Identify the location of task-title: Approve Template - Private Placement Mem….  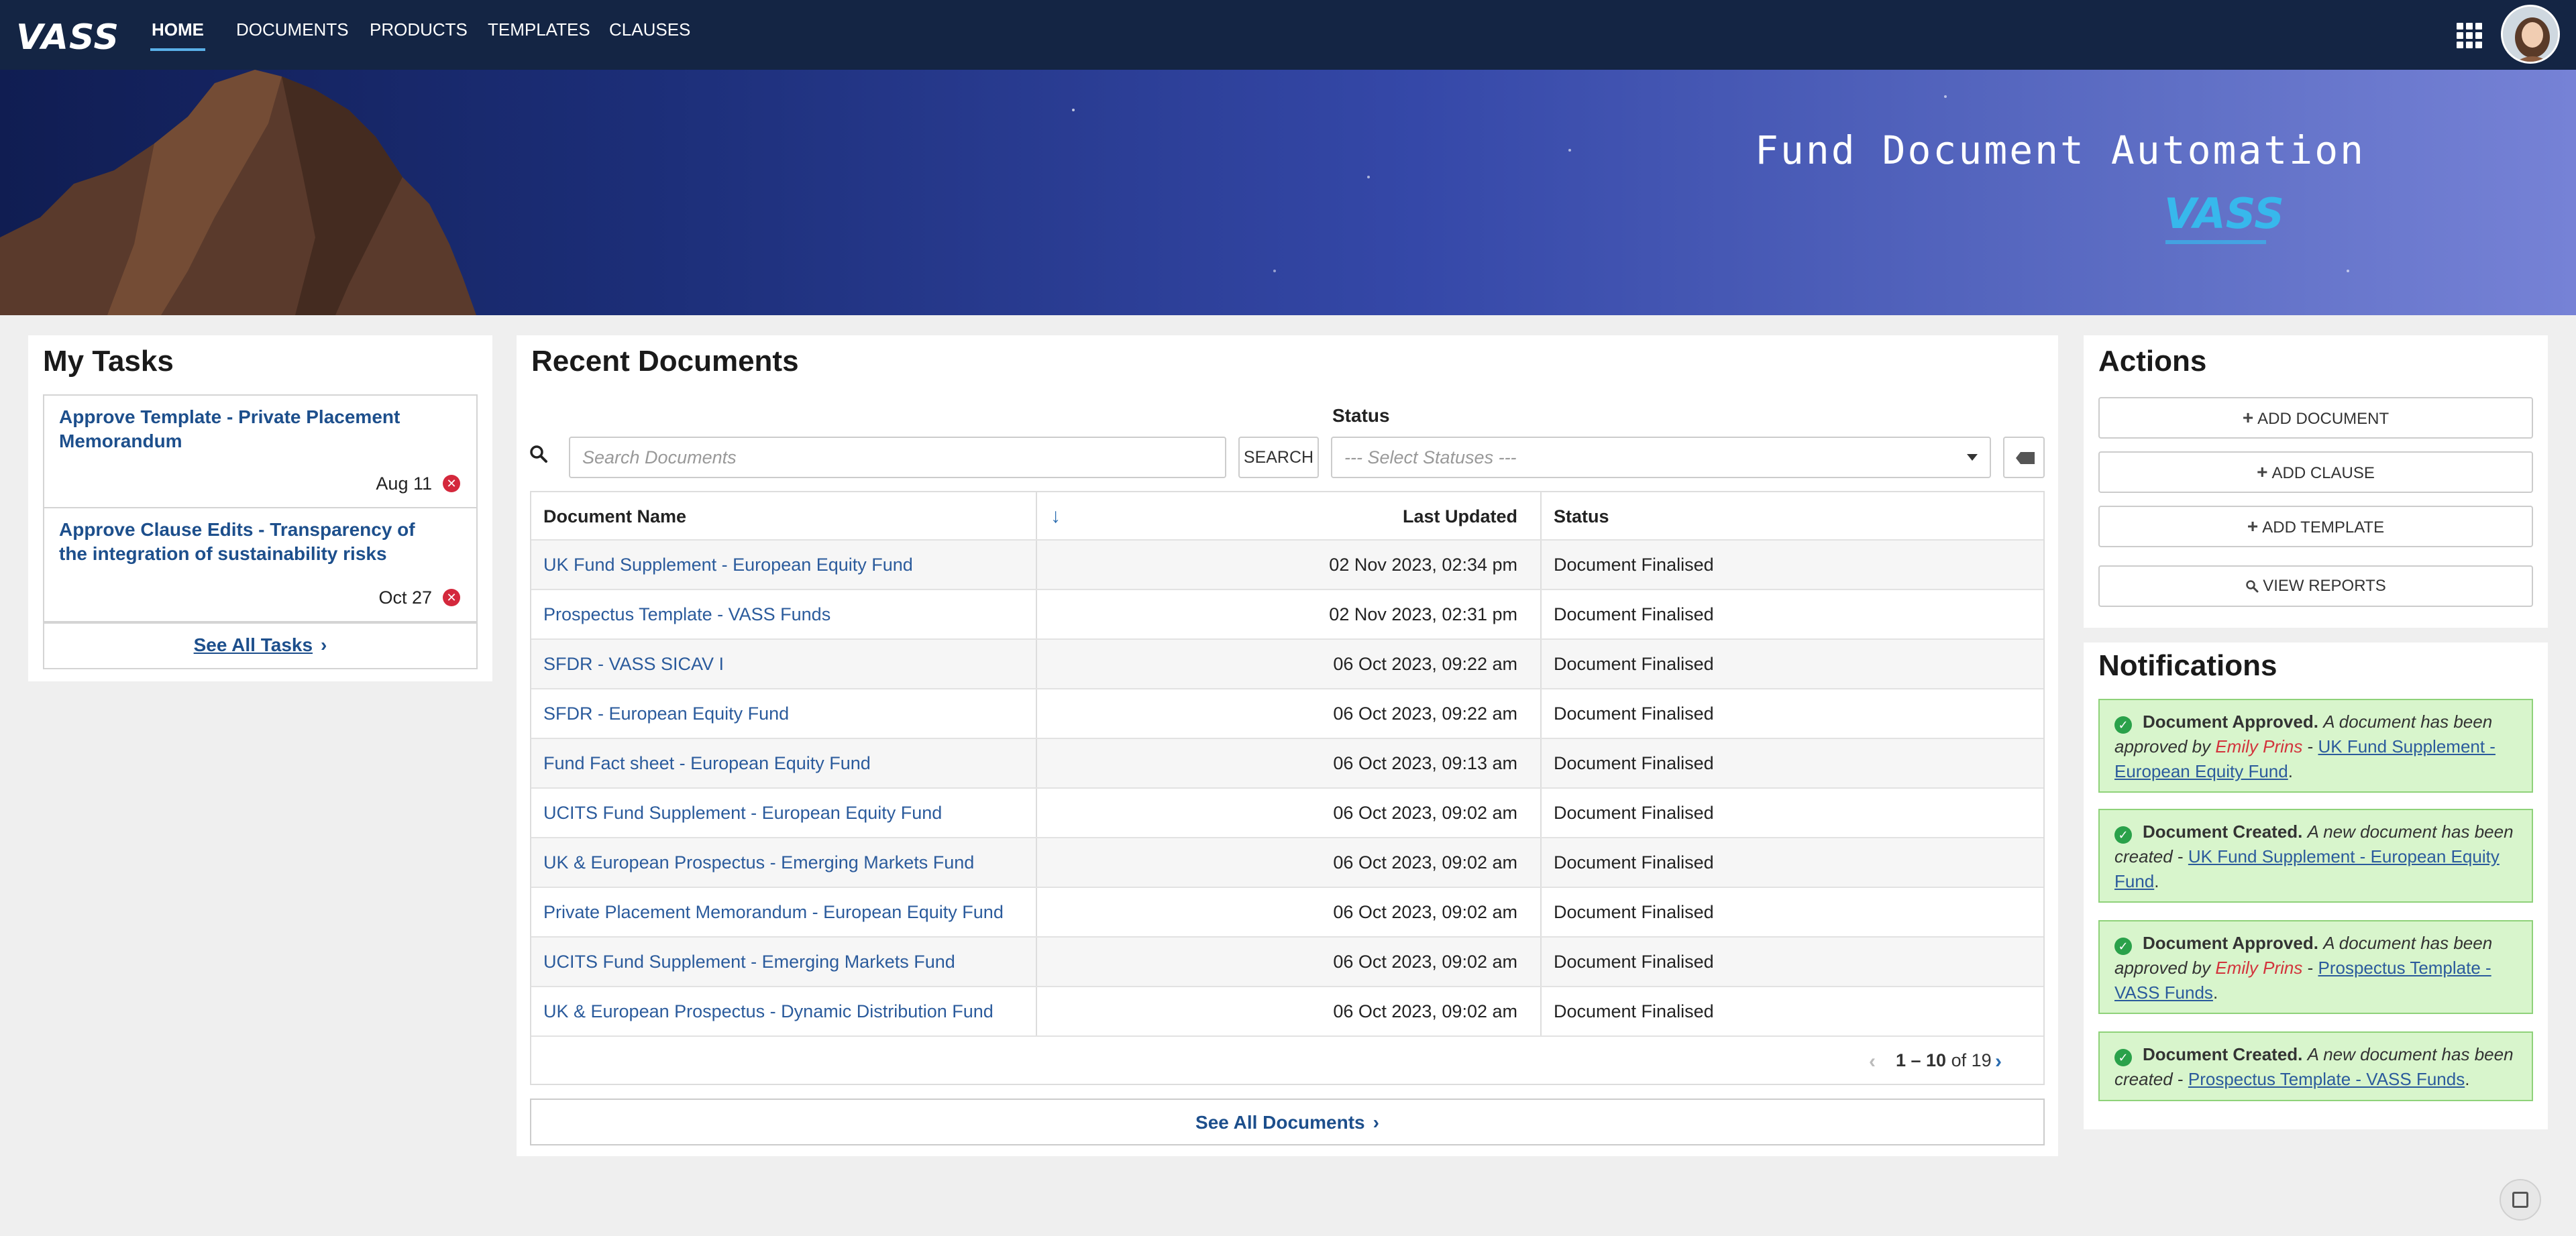
(247, 429).